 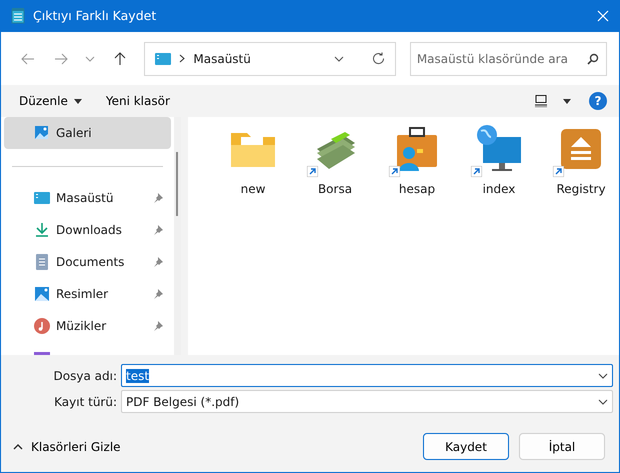 What do you see at coordinates (603, 16) in the screenshot?
I see `close-icon` at bounding box center [603, 16].